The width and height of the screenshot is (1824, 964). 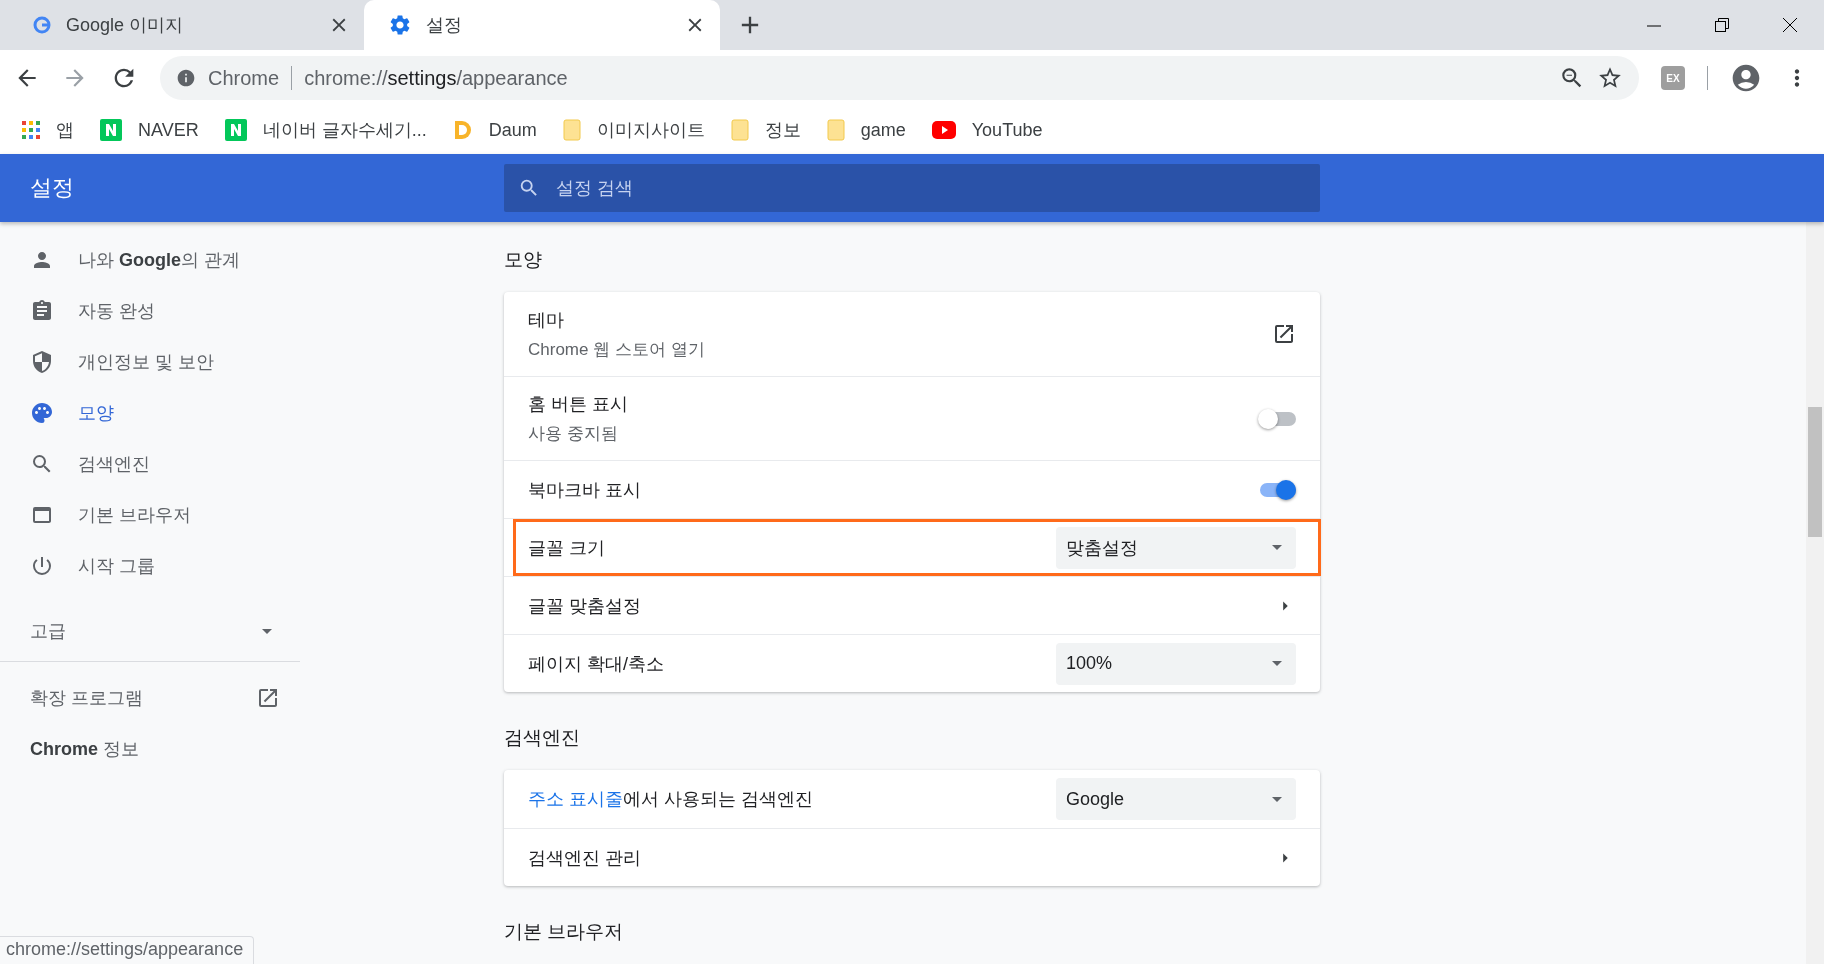 What do you see at coordinates (523, 260) in the screenshot?
I see `section-title: 모양` at bounding box center [523, 260].